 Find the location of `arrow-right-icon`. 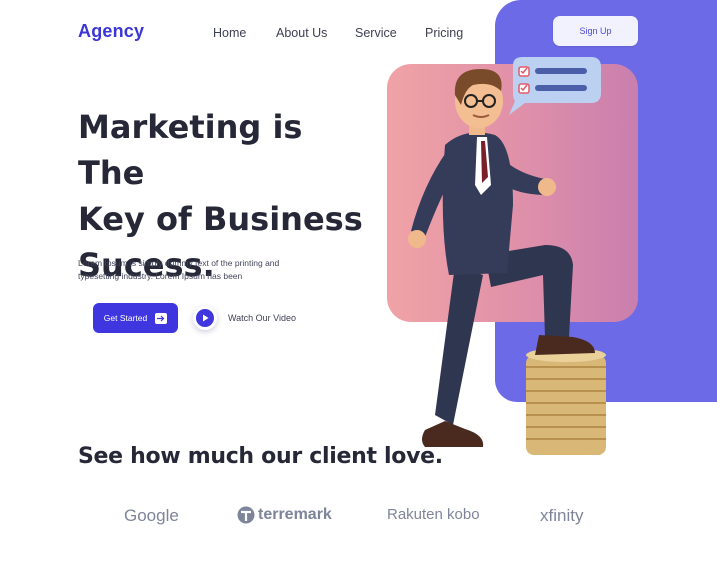

arrow-right-icon is located at coordinates (161, 318).